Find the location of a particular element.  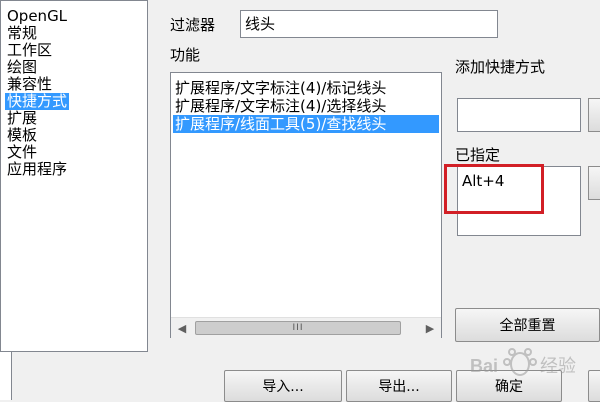

baidu-watermark-logo: Bai 经验 is located at coordinates (523, 362).